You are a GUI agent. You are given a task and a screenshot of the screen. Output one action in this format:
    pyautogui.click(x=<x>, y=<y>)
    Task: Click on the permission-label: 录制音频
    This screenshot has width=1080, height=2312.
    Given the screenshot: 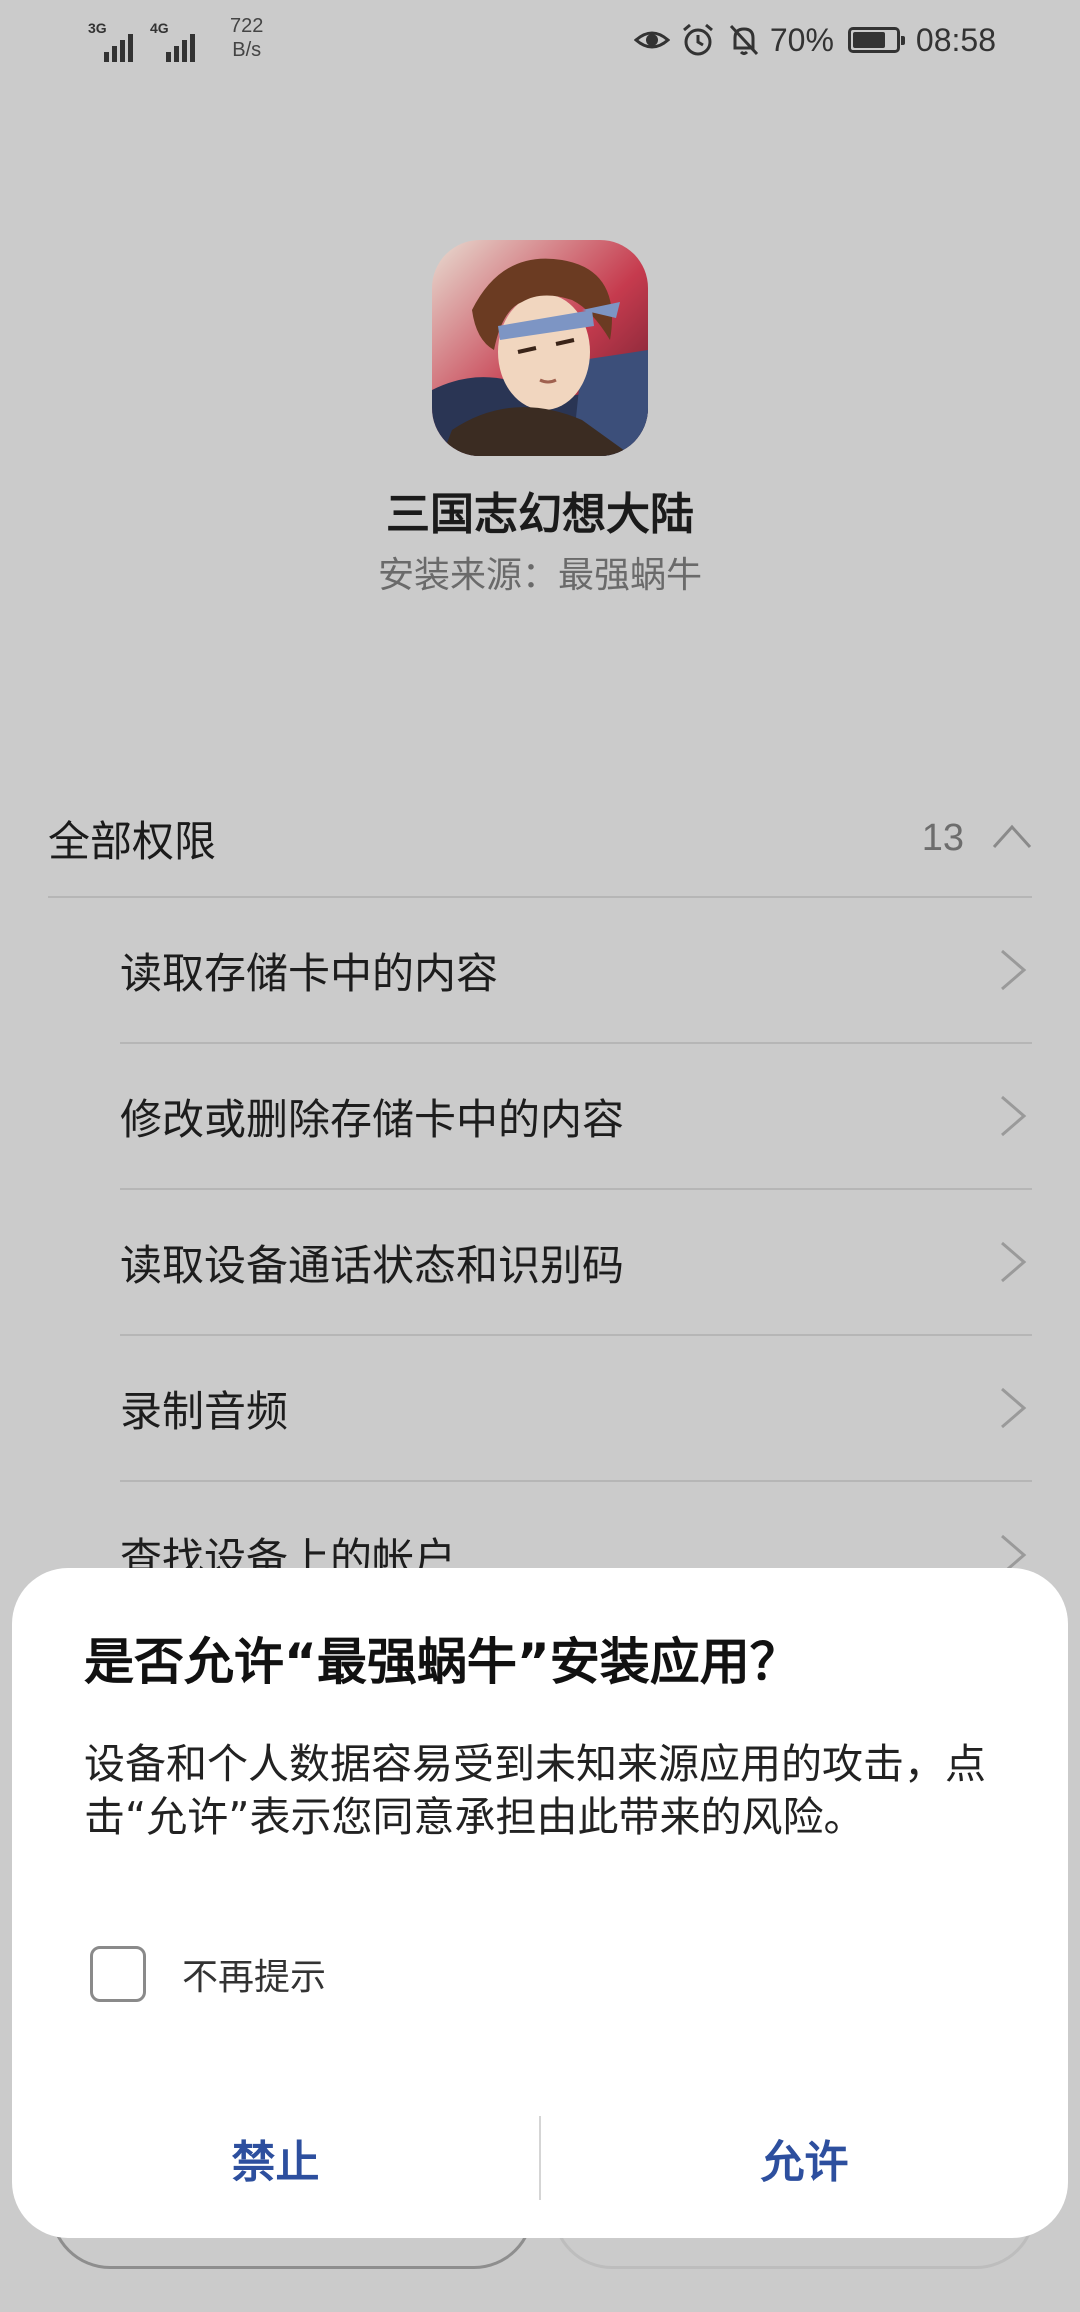 What is the action you would take?
    pyautogui.click(x=204, y=1411)
    